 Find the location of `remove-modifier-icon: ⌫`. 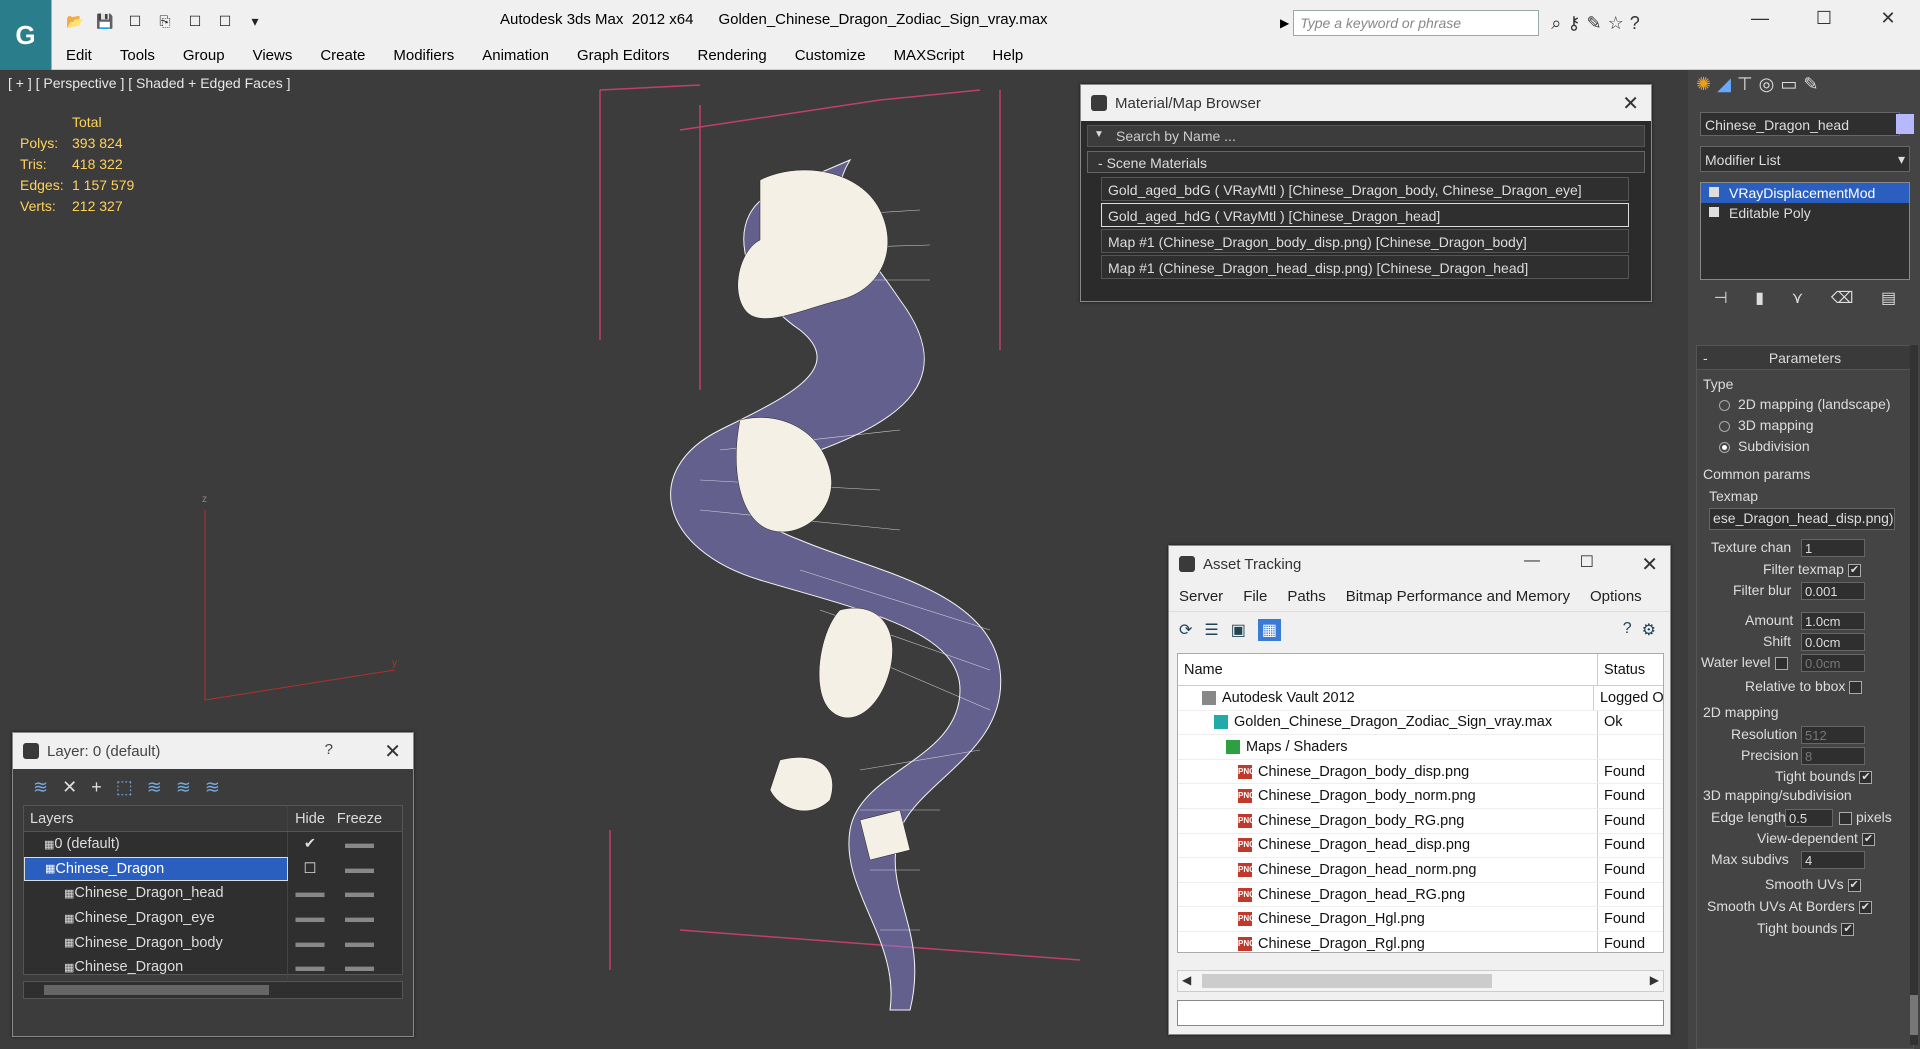

remove-modifier-icon: ⌫ is located at coordinates (1842, 300).